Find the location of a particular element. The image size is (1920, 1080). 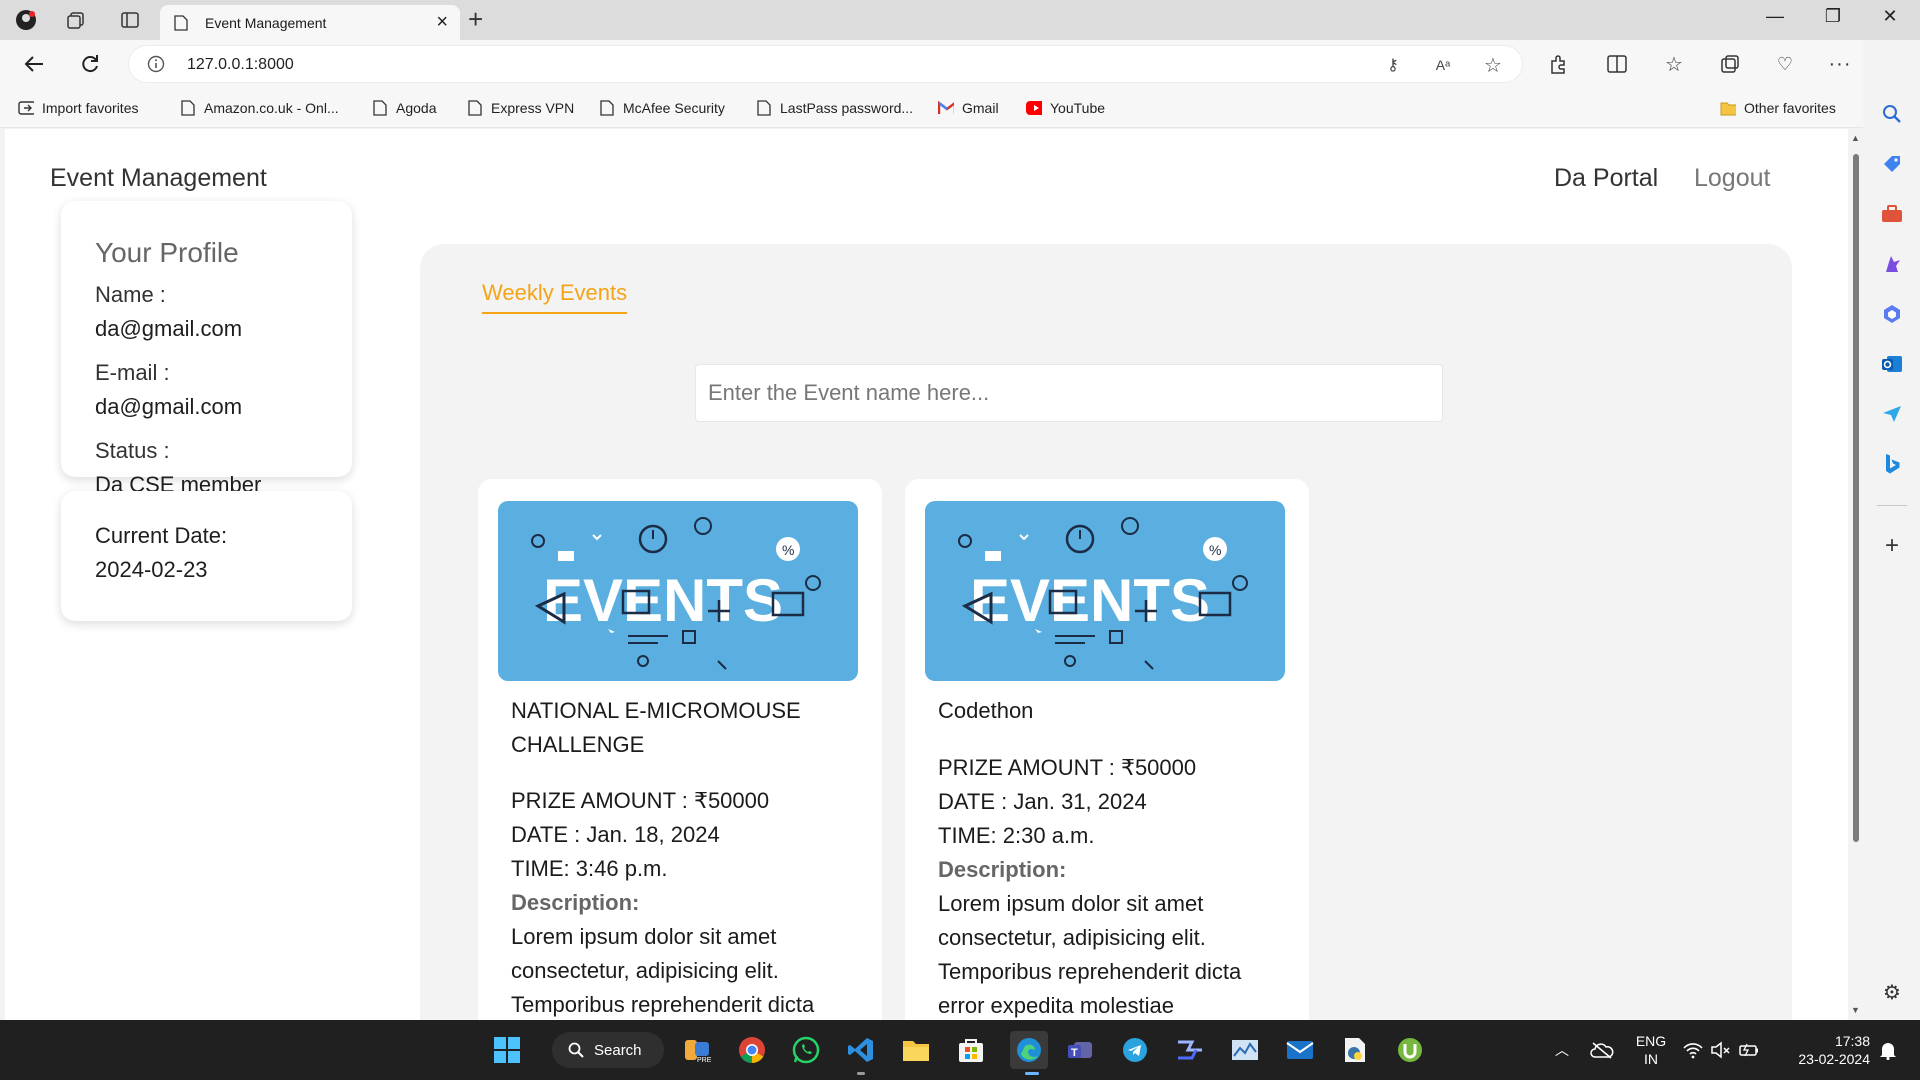

scroll-up-icon: ▲ is located at coordinates (1855, 138).